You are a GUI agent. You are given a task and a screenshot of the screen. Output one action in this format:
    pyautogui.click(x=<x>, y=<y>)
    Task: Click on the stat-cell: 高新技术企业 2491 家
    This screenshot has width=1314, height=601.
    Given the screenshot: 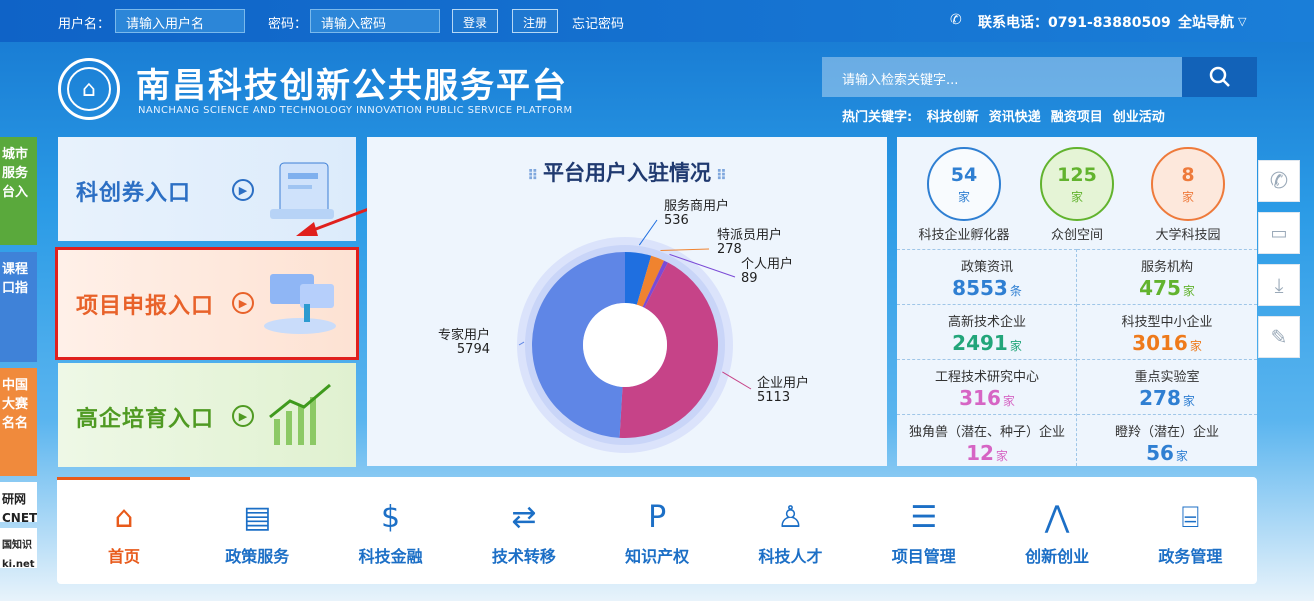 What is the action you would take?
    pyautogui.click(x=987, y=331)
    